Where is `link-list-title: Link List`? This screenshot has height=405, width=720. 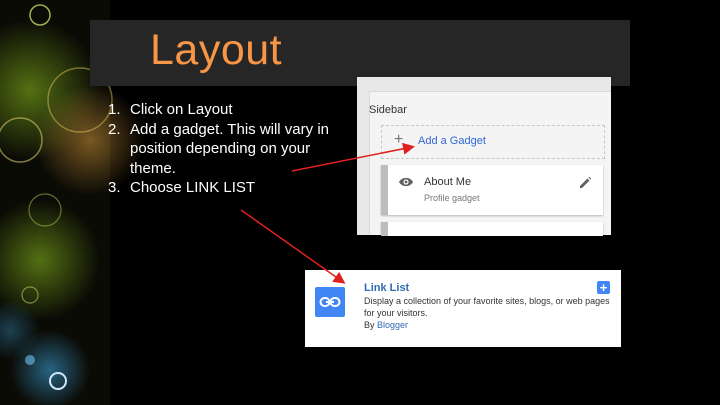 link-list-title: Link List is located at coordinates (386, 288).